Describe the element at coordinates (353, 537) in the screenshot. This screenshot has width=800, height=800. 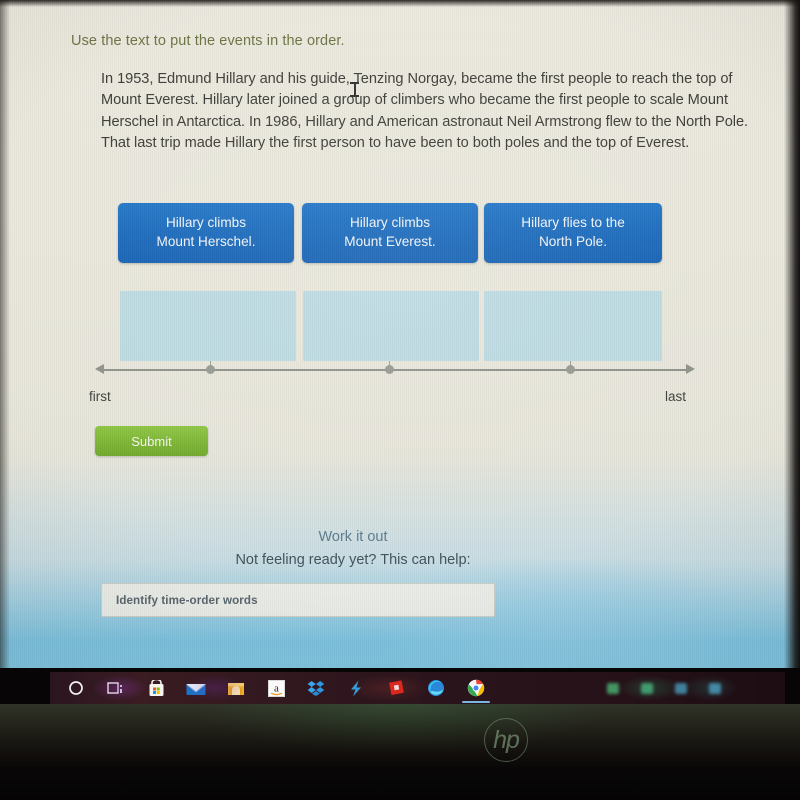
I see `work-it-out-heading: Work it out` at that location.